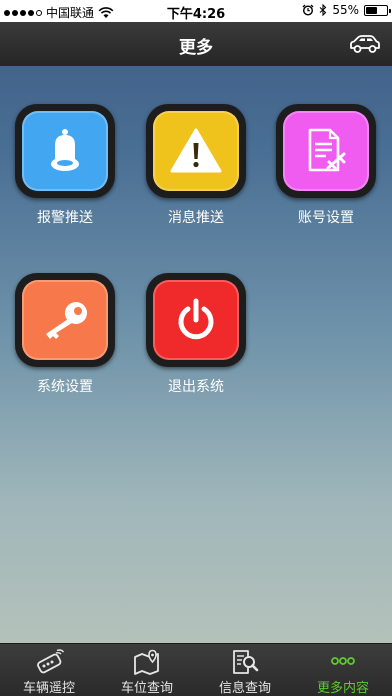 This screenshot has width=392, height=696. I want to click on battery-icon, so click(377, 10).